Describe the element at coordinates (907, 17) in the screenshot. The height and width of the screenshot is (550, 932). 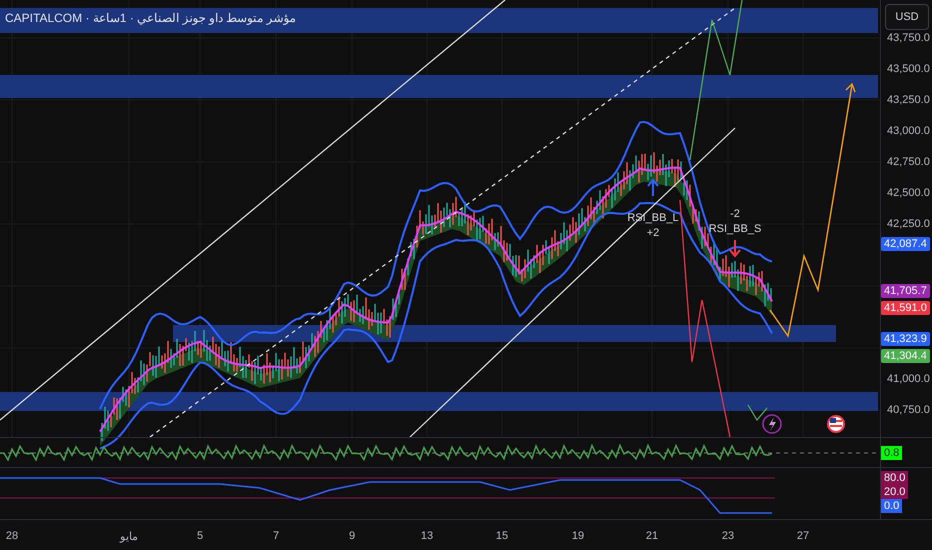
I see `currency-button: USD` at that location.